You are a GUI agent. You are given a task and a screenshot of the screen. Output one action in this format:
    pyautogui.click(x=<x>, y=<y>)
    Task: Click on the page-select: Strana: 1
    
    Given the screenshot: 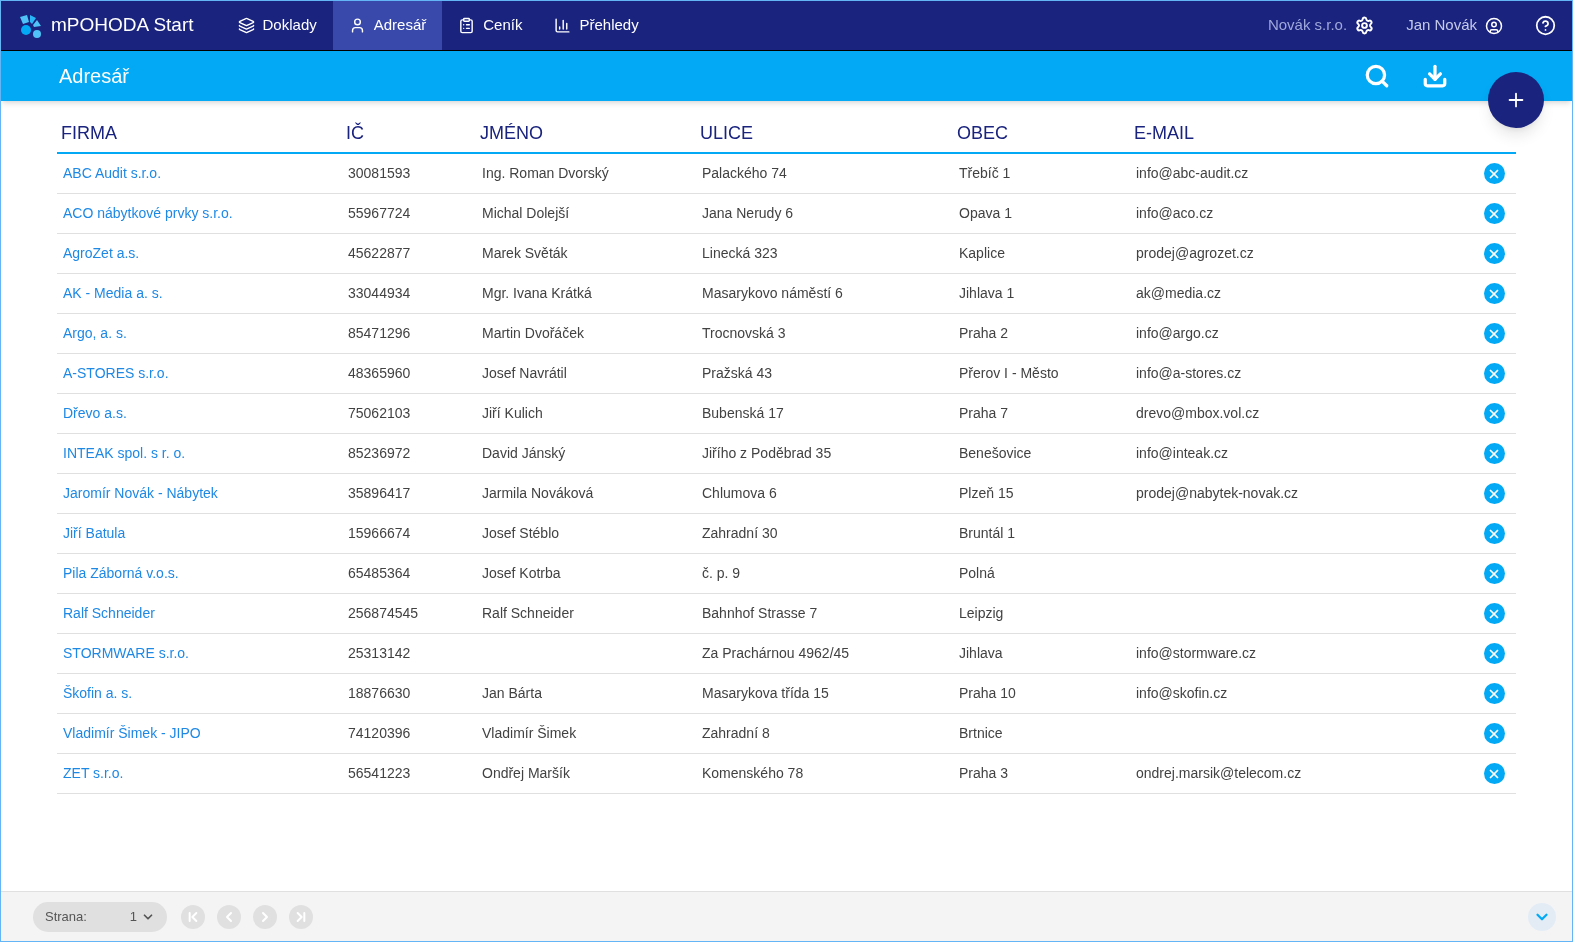 What is the action you would take?
    pyautogui.click(x=100, y=916)
    